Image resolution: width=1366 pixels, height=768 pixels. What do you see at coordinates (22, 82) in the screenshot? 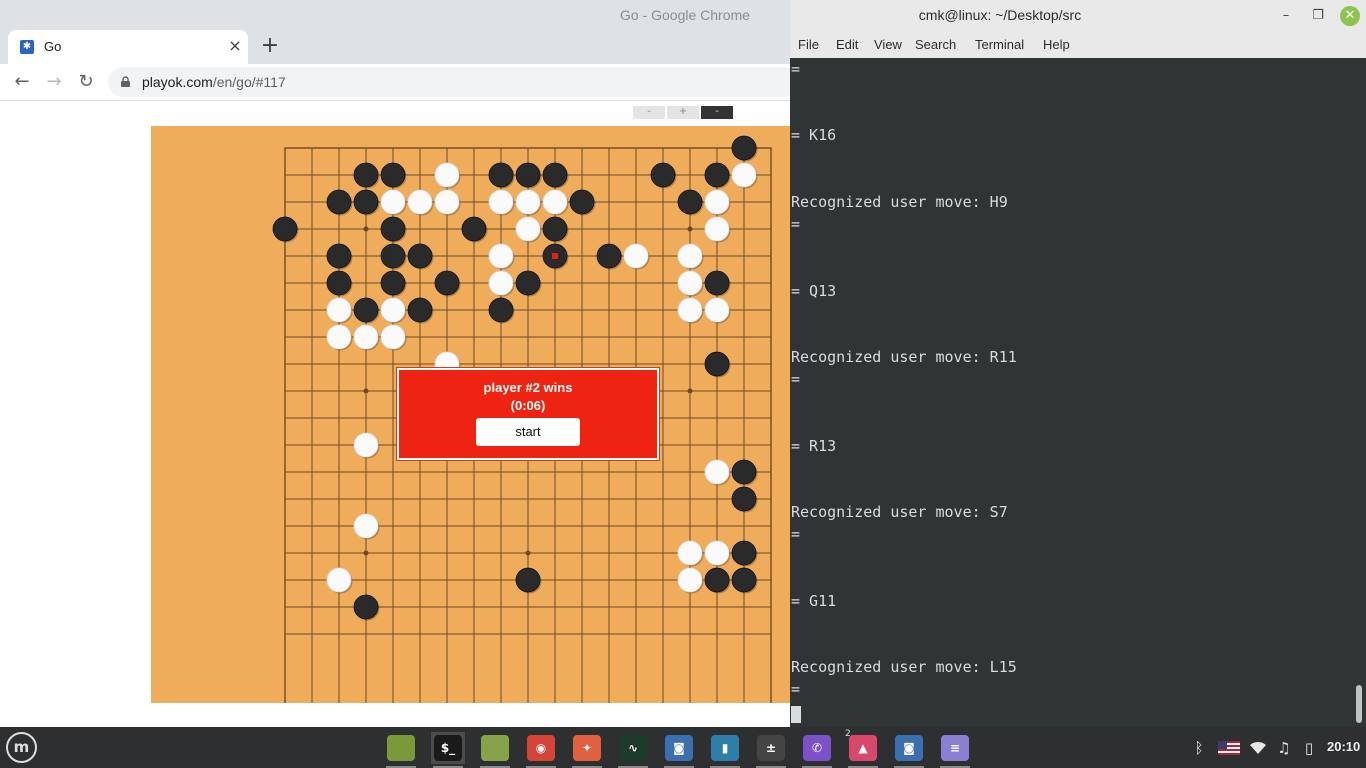
I see `back-arrow-icon: ←` at bounding box center [22, 82].